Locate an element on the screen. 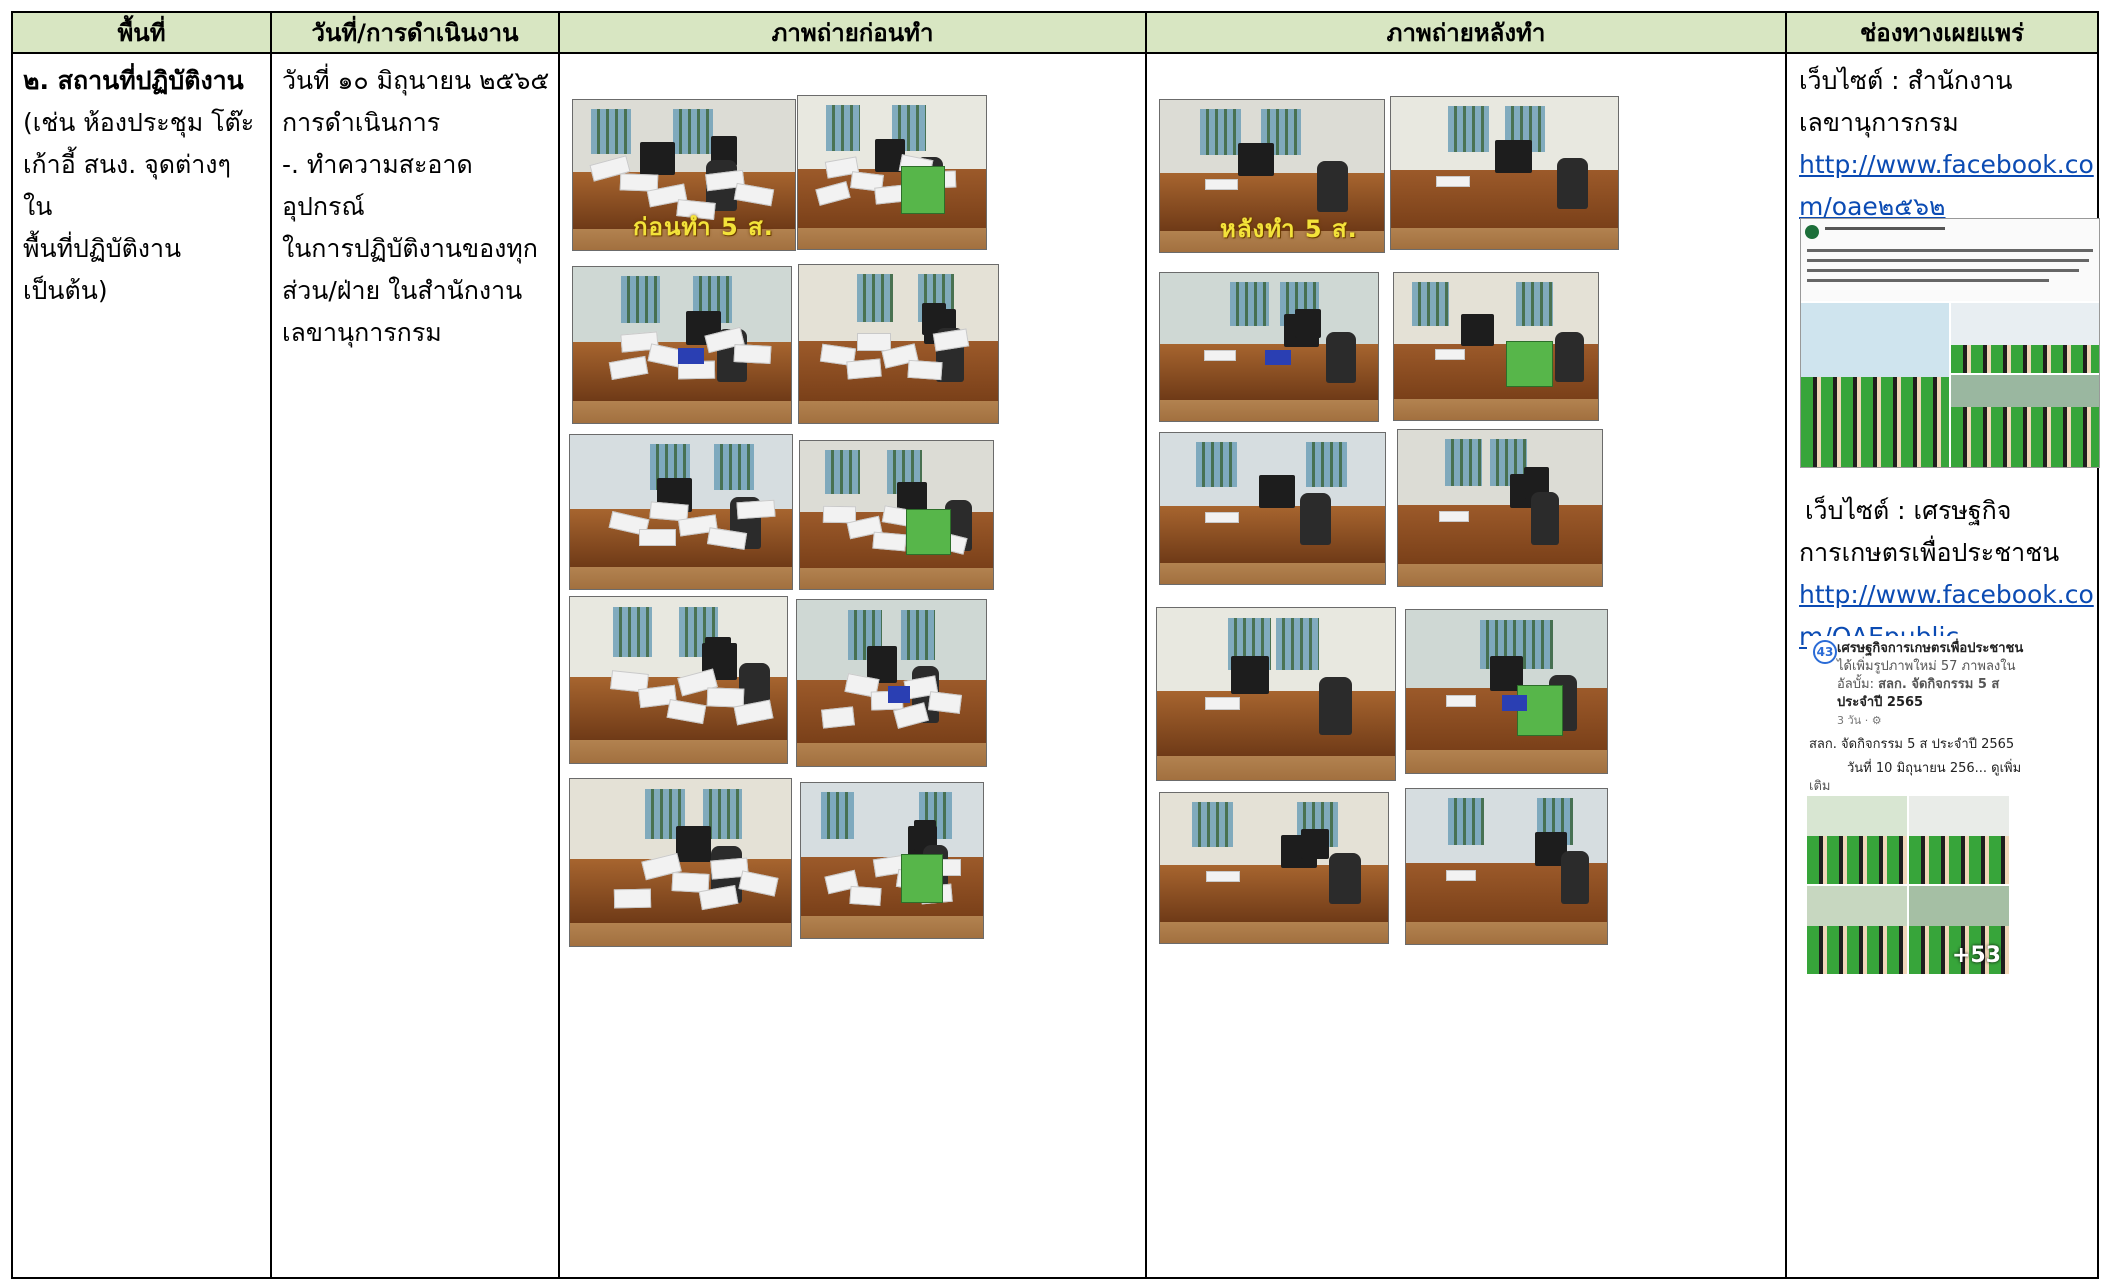 The width and height of the screenshot is (2107, 1279). channel2-link: http://www.facebook.co is located at coordinates (1946, 595).